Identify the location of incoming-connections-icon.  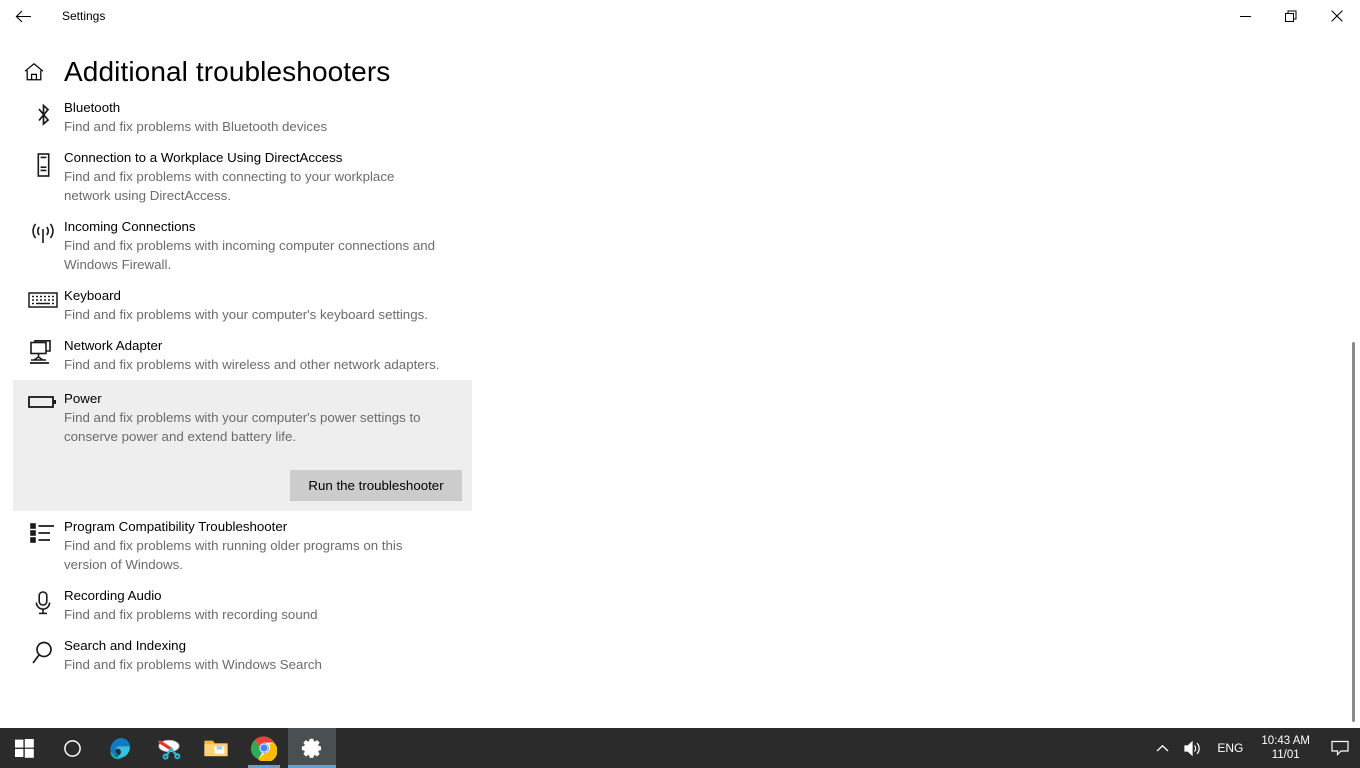
(43, 232).